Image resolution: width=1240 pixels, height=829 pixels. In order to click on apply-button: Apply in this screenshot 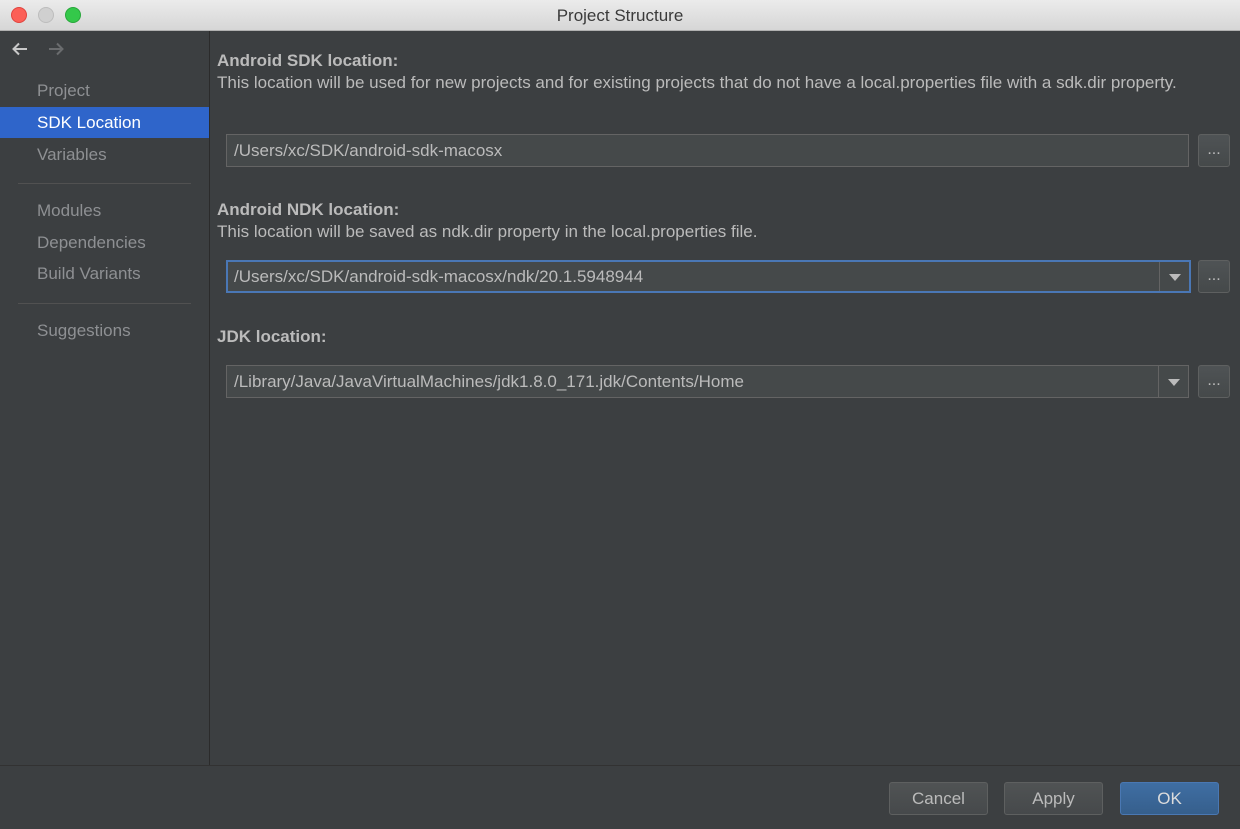, I will do `click(1053, 798)`.